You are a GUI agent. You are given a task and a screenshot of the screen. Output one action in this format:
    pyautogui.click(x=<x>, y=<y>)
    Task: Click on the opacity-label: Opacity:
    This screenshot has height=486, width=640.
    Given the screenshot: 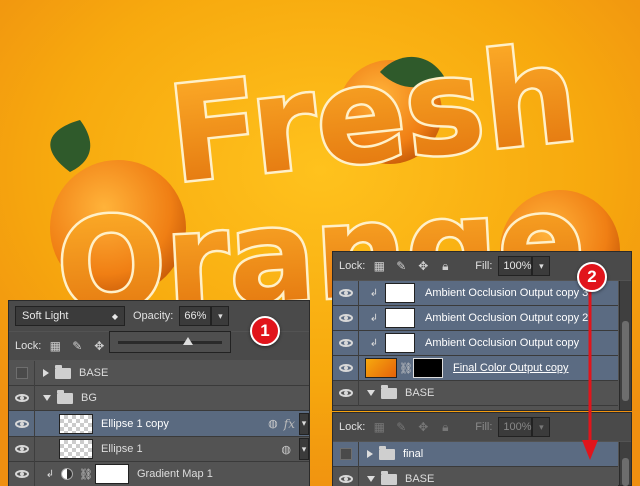 What is the action you would take?
    pyautogui.click(x=153, y=316)
    